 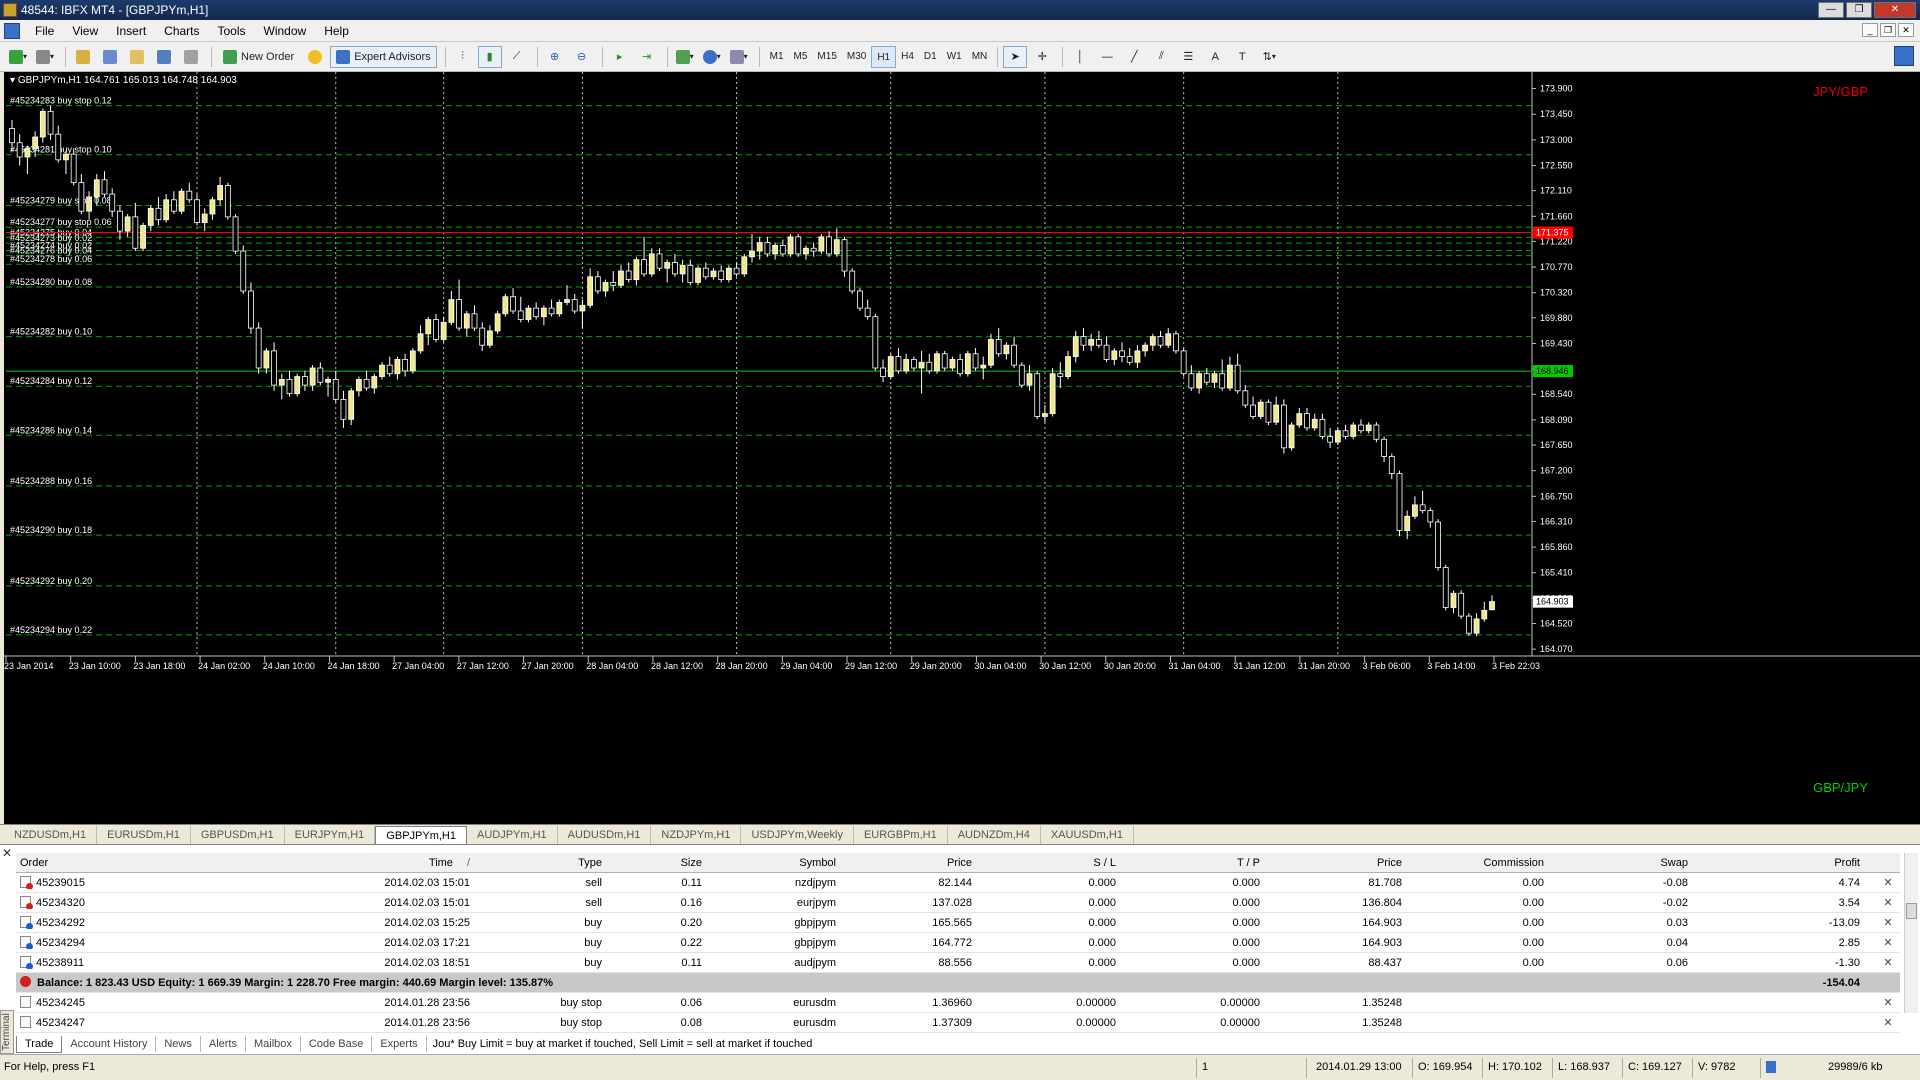 What do you see at coordinates (1776, 863) in the screenshot?
I see `col-profit: Profit` at bounding box center [1776, 863].